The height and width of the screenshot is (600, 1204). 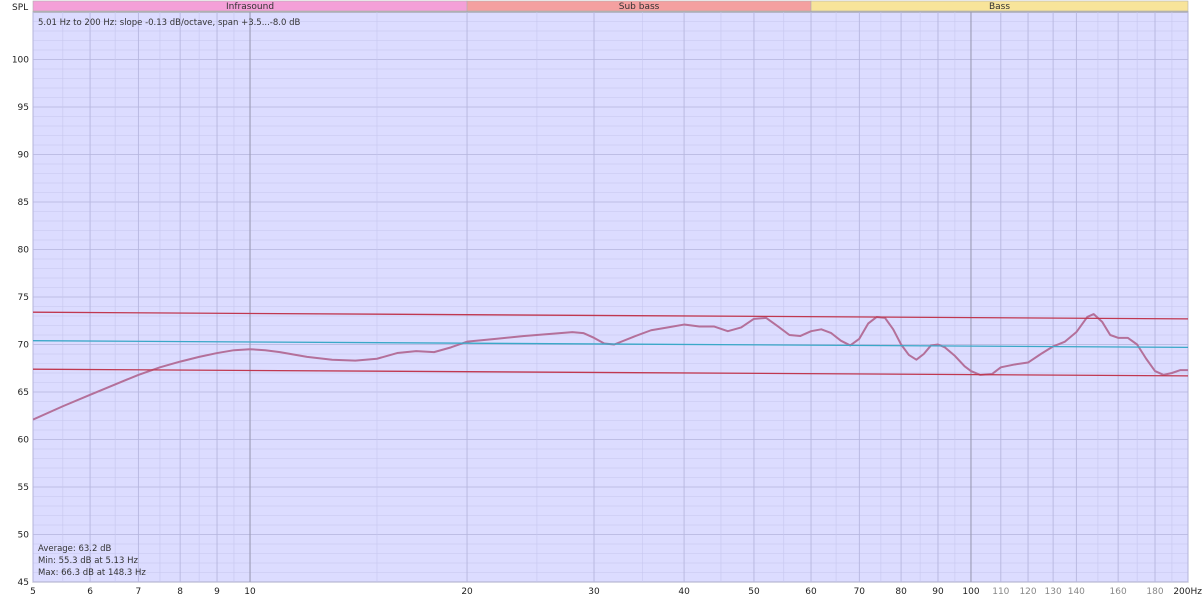 What do you see at coordinates (20, 61) in the screenshot?
I see `y-tick-label: 100` at bounding box center [20, 61].